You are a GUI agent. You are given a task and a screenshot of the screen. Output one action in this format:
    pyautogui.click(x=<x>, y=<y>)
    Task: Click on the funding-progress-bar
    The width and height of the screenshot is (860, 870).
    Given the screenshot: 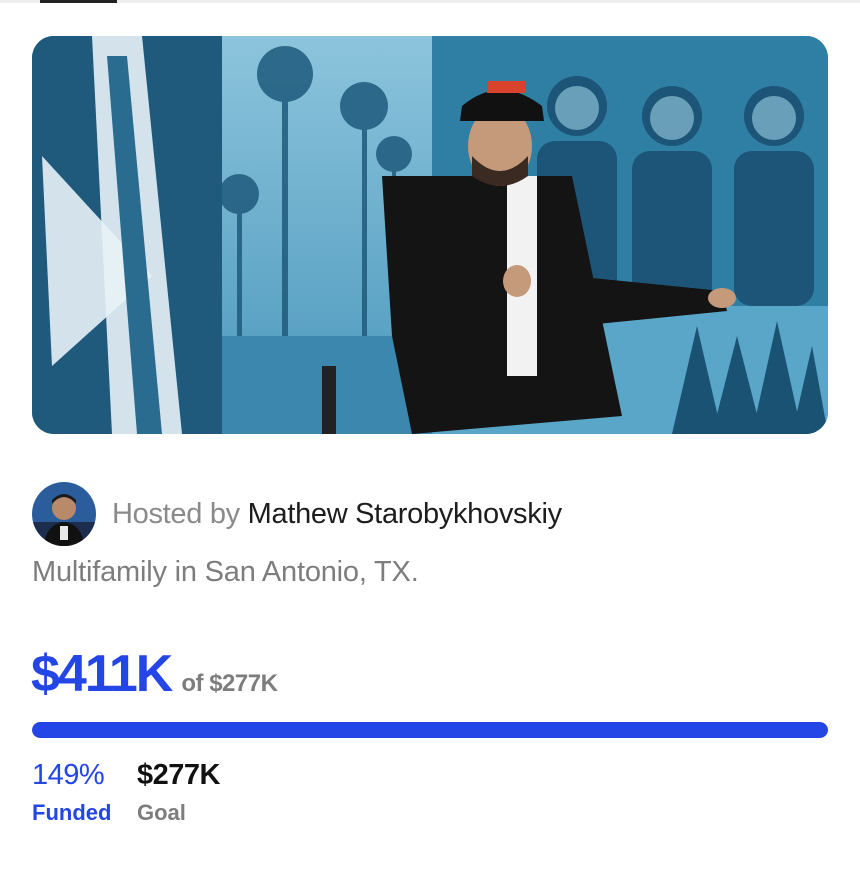 What is the action you would take?
    pyautogui.click(x=430, y=730)
    